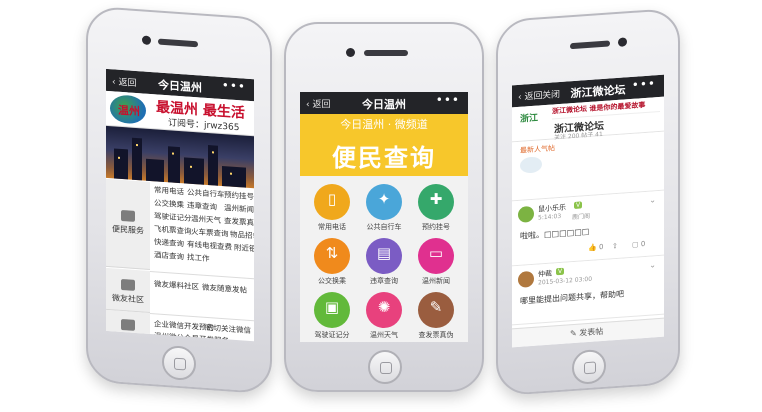 The width and height of the screenshot is (762, 412). Describe the element at coordinates (436, 335) in the screenshot. I see `tile-label: 查发票真伪` at that location.